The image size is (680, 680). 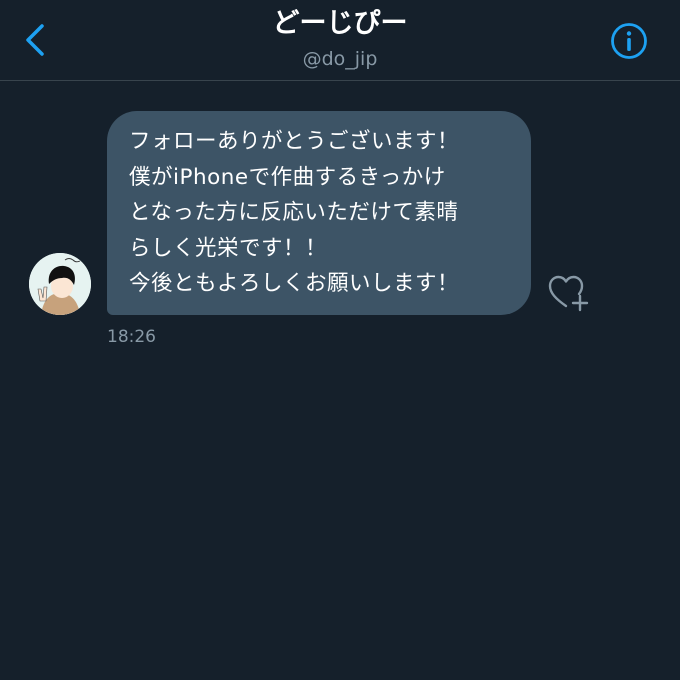 I want to click on conversation-header: どーじぴー @do_jip, so click(x=340, y=40).